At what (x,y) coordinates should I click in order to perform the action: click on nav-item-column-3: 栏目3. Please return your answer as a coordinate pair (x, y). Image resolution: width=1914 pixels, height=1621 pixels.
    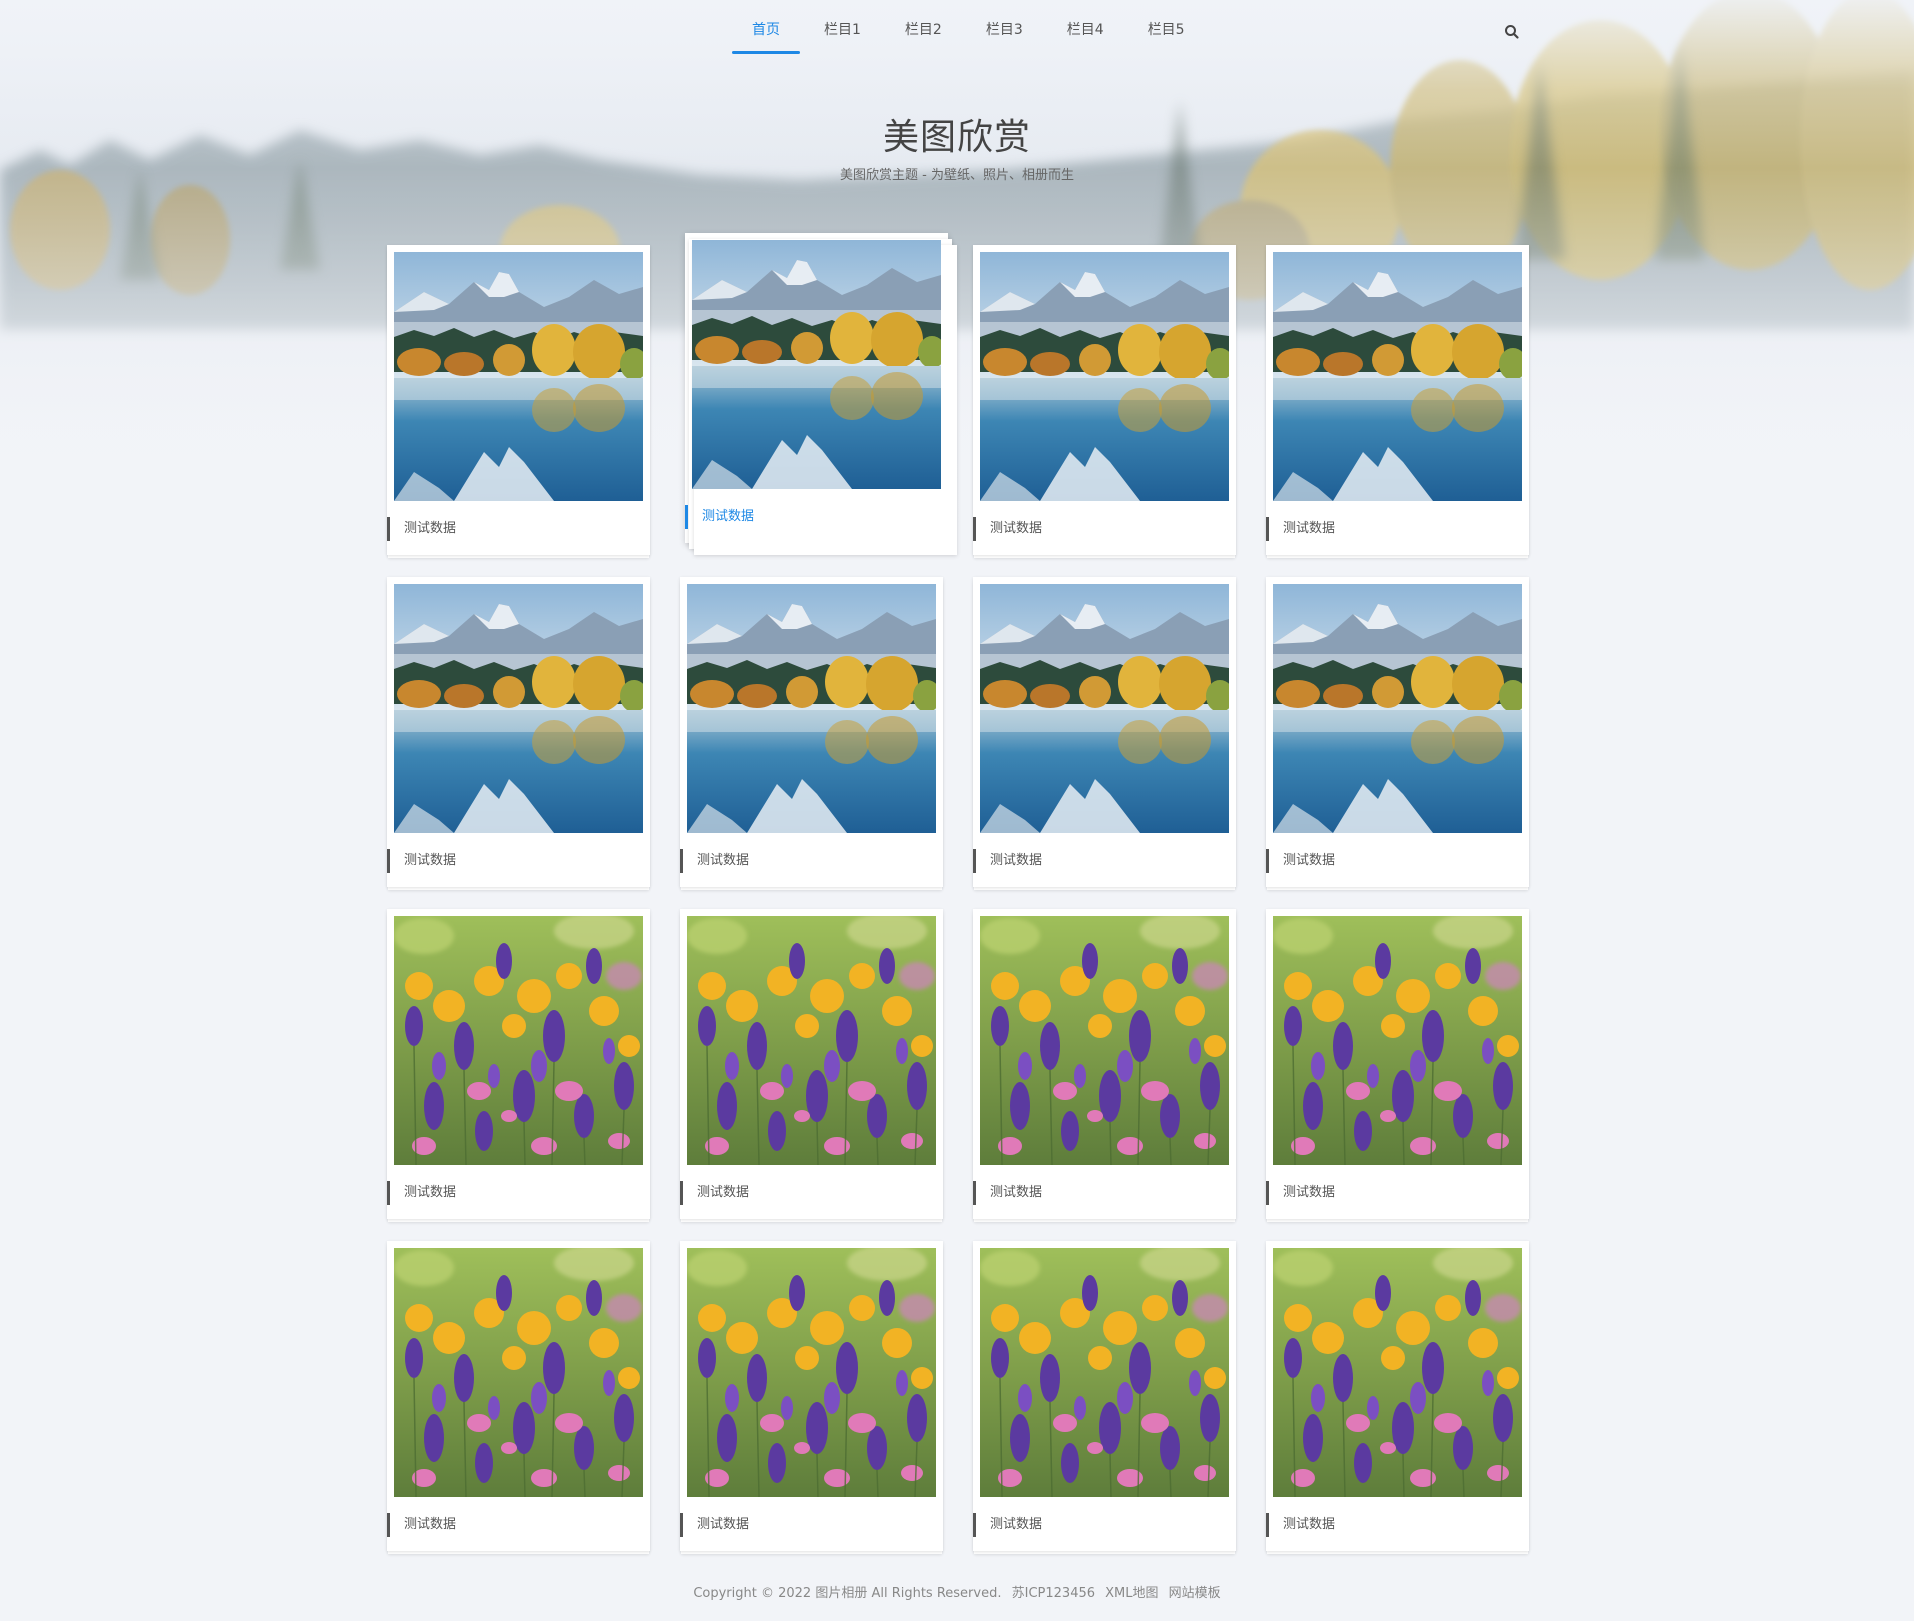
    Looking at the image, I should click on (1004, 28).